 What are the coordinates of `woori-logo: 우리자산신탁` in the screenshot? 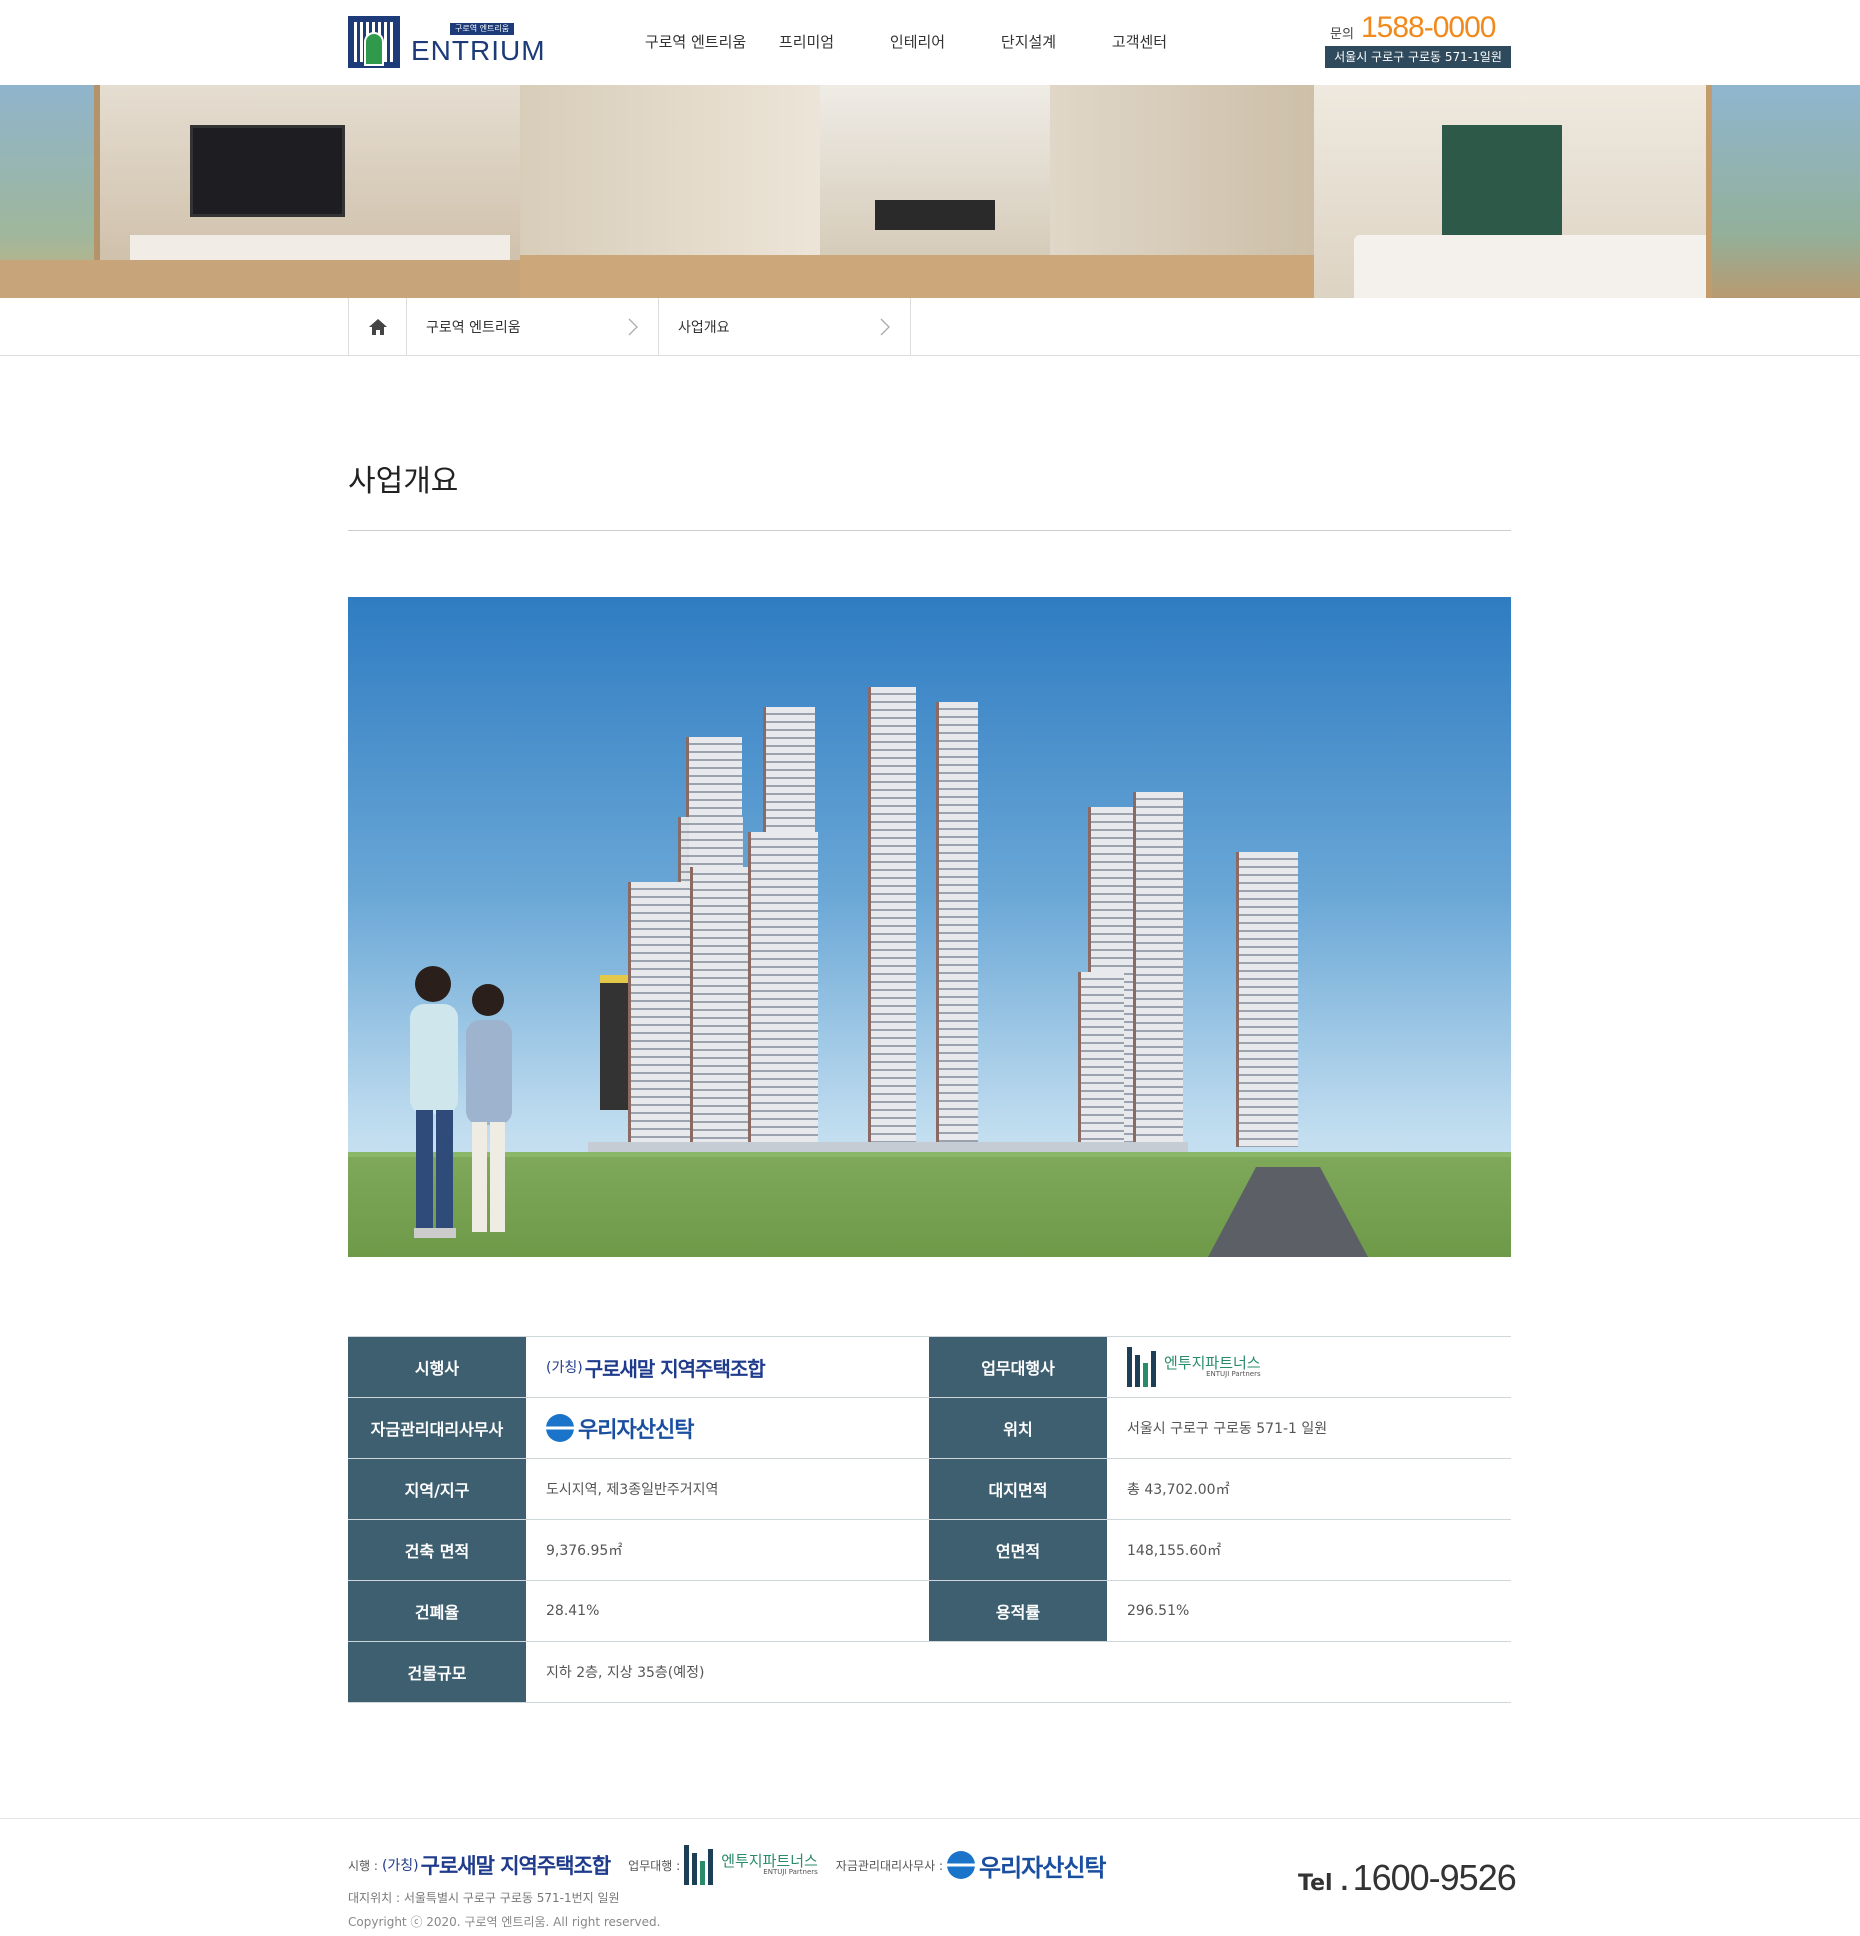 It's located at (620, 1428).